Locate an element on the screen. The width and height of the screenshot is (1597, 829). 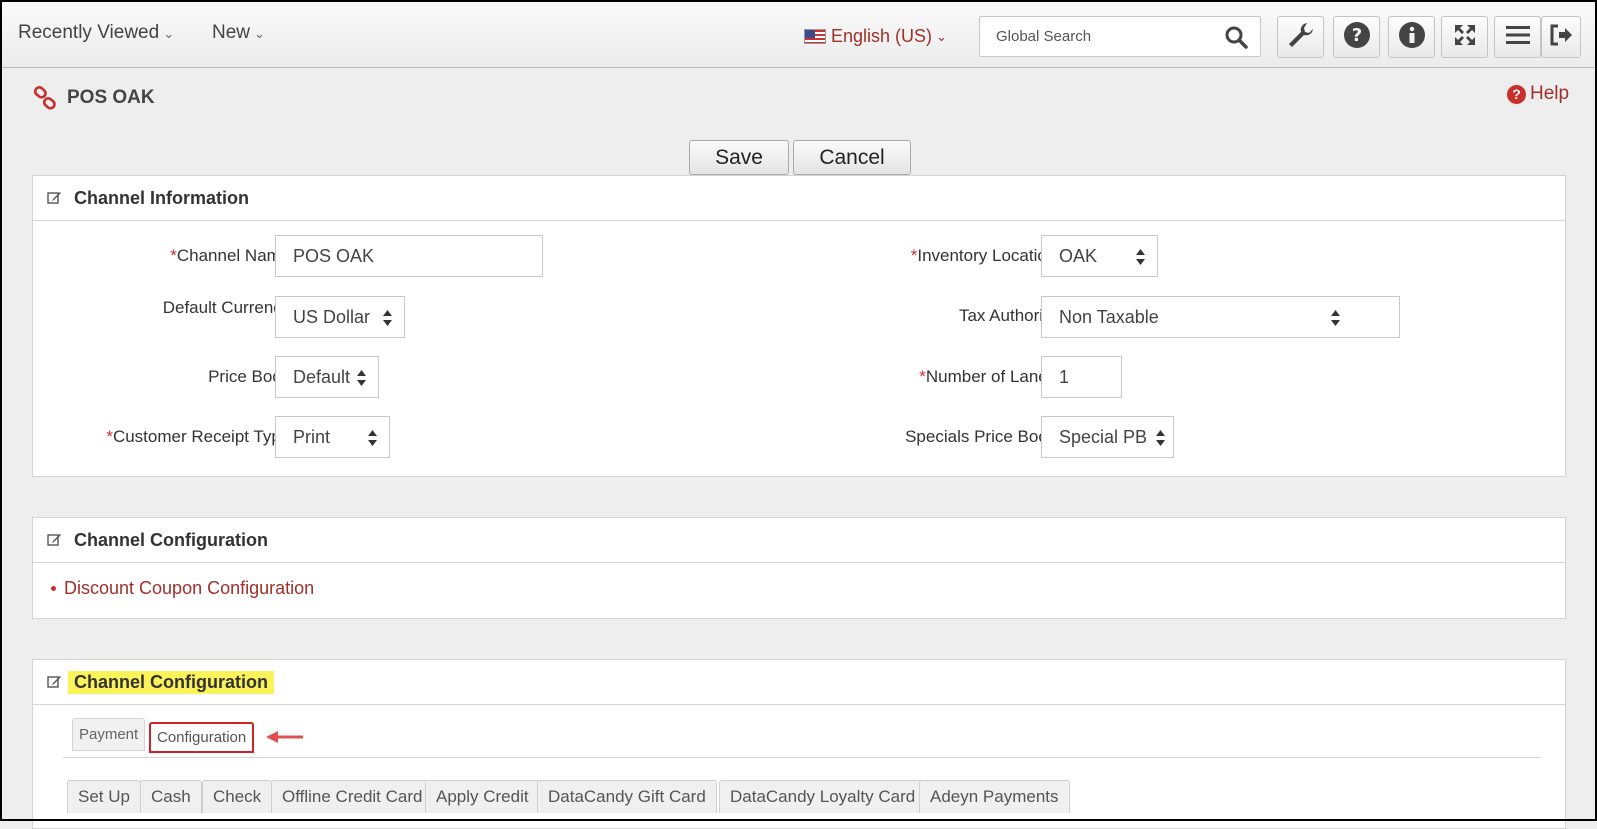
default-currency-select: US Dollar is located at coordinates (340, 317).